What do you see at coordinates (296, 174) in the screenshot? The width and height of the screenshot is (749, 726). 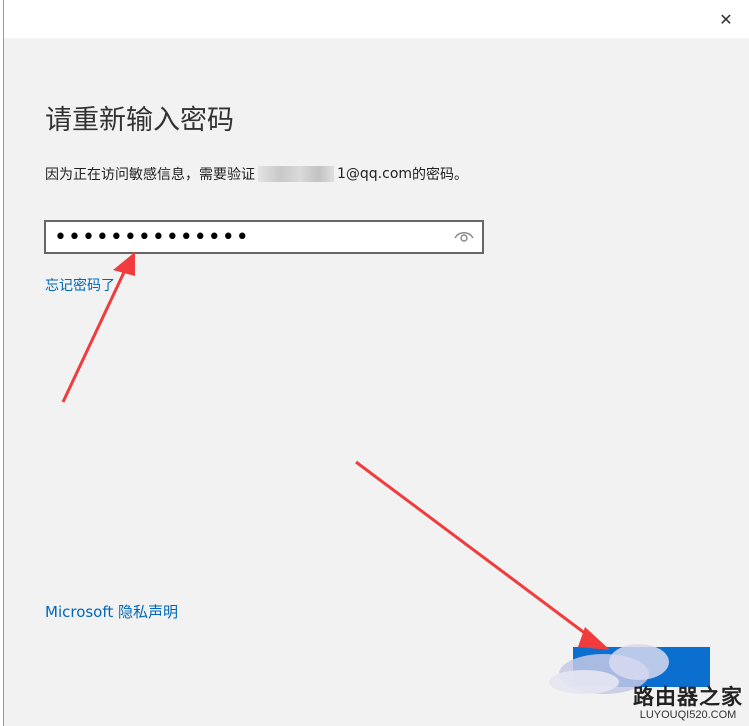 I see `masked-email` at bounding box center [296, 174].